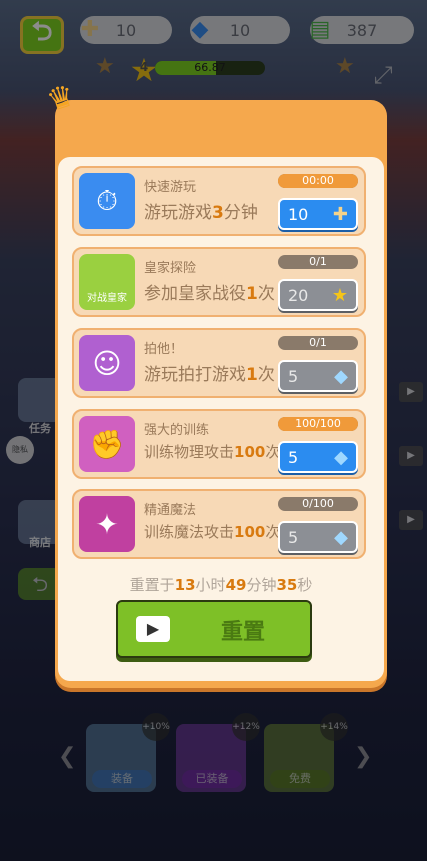 The image size is (427, 861). What do you see at coordinates (107, 298) in the screenshot?
I see `task-icon-label: 对战皇家` at bounding box center [107, 298].